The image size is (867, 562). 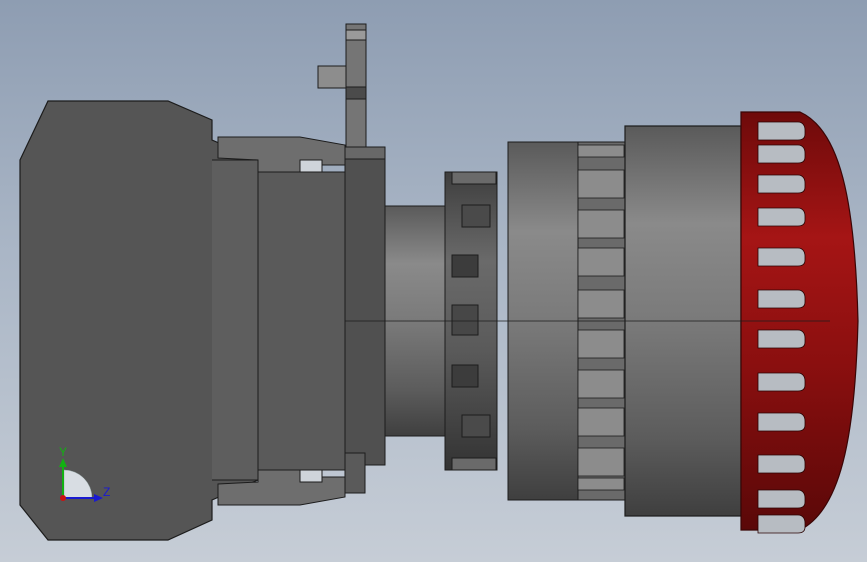 What do you see at coordinates (321, 320) in the screenshot?
I see `adapter-body` at bounding box center [321, 320].